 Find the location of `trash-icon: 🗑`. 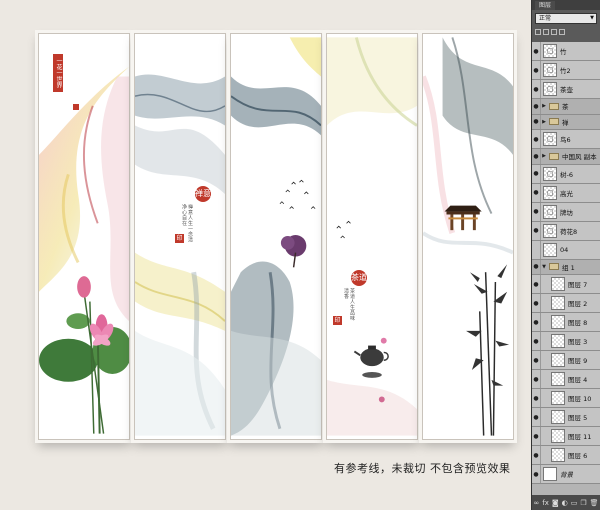

trash-icon: 🗑 is located at coordinates (594, 503).